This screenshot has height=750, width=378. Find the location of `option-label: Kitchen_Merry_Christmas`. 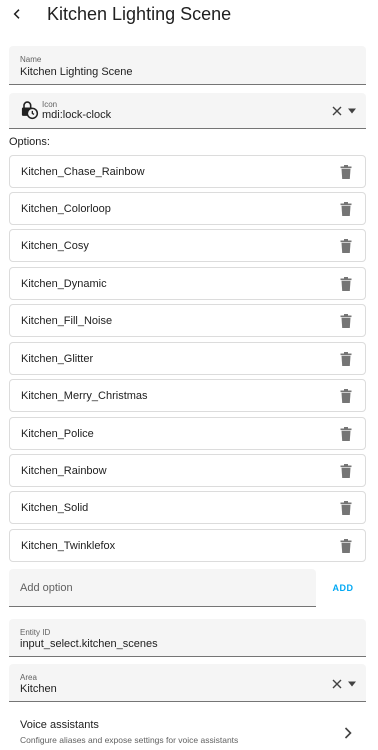

option-label: Kitchen_Merry_Christmas is located at coordinates (84, 396).